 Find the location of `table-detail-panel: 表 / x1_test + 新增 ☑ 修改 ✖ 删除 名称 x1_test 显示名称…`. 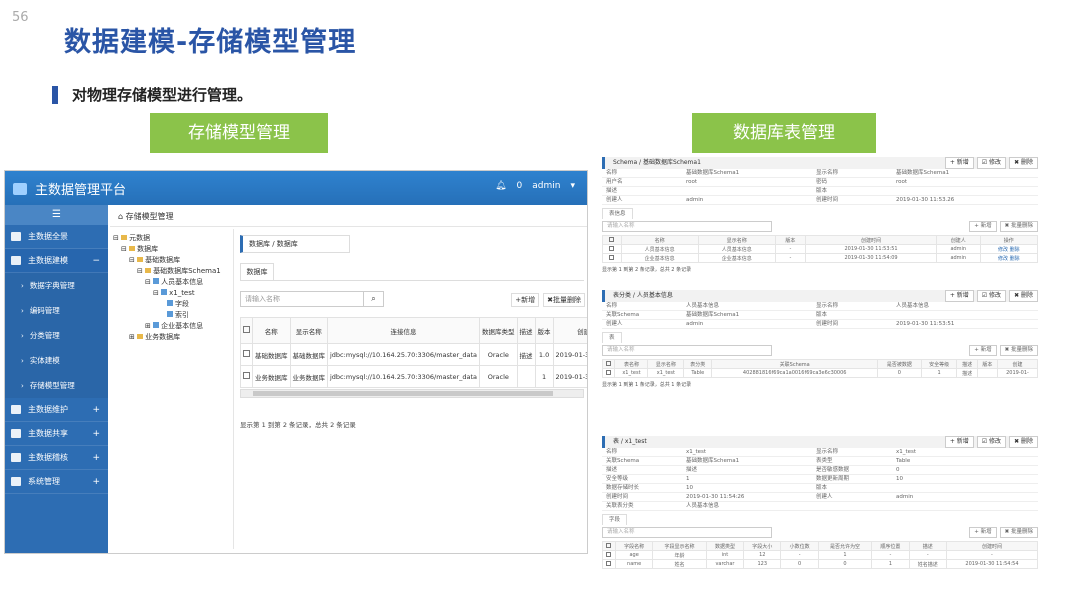

table-detail-panel: 表 / x1_test + 新增 ☑ 修改 ✖ 删除 名称 x1_test 显示名称… is located at coordinates (820, 502).